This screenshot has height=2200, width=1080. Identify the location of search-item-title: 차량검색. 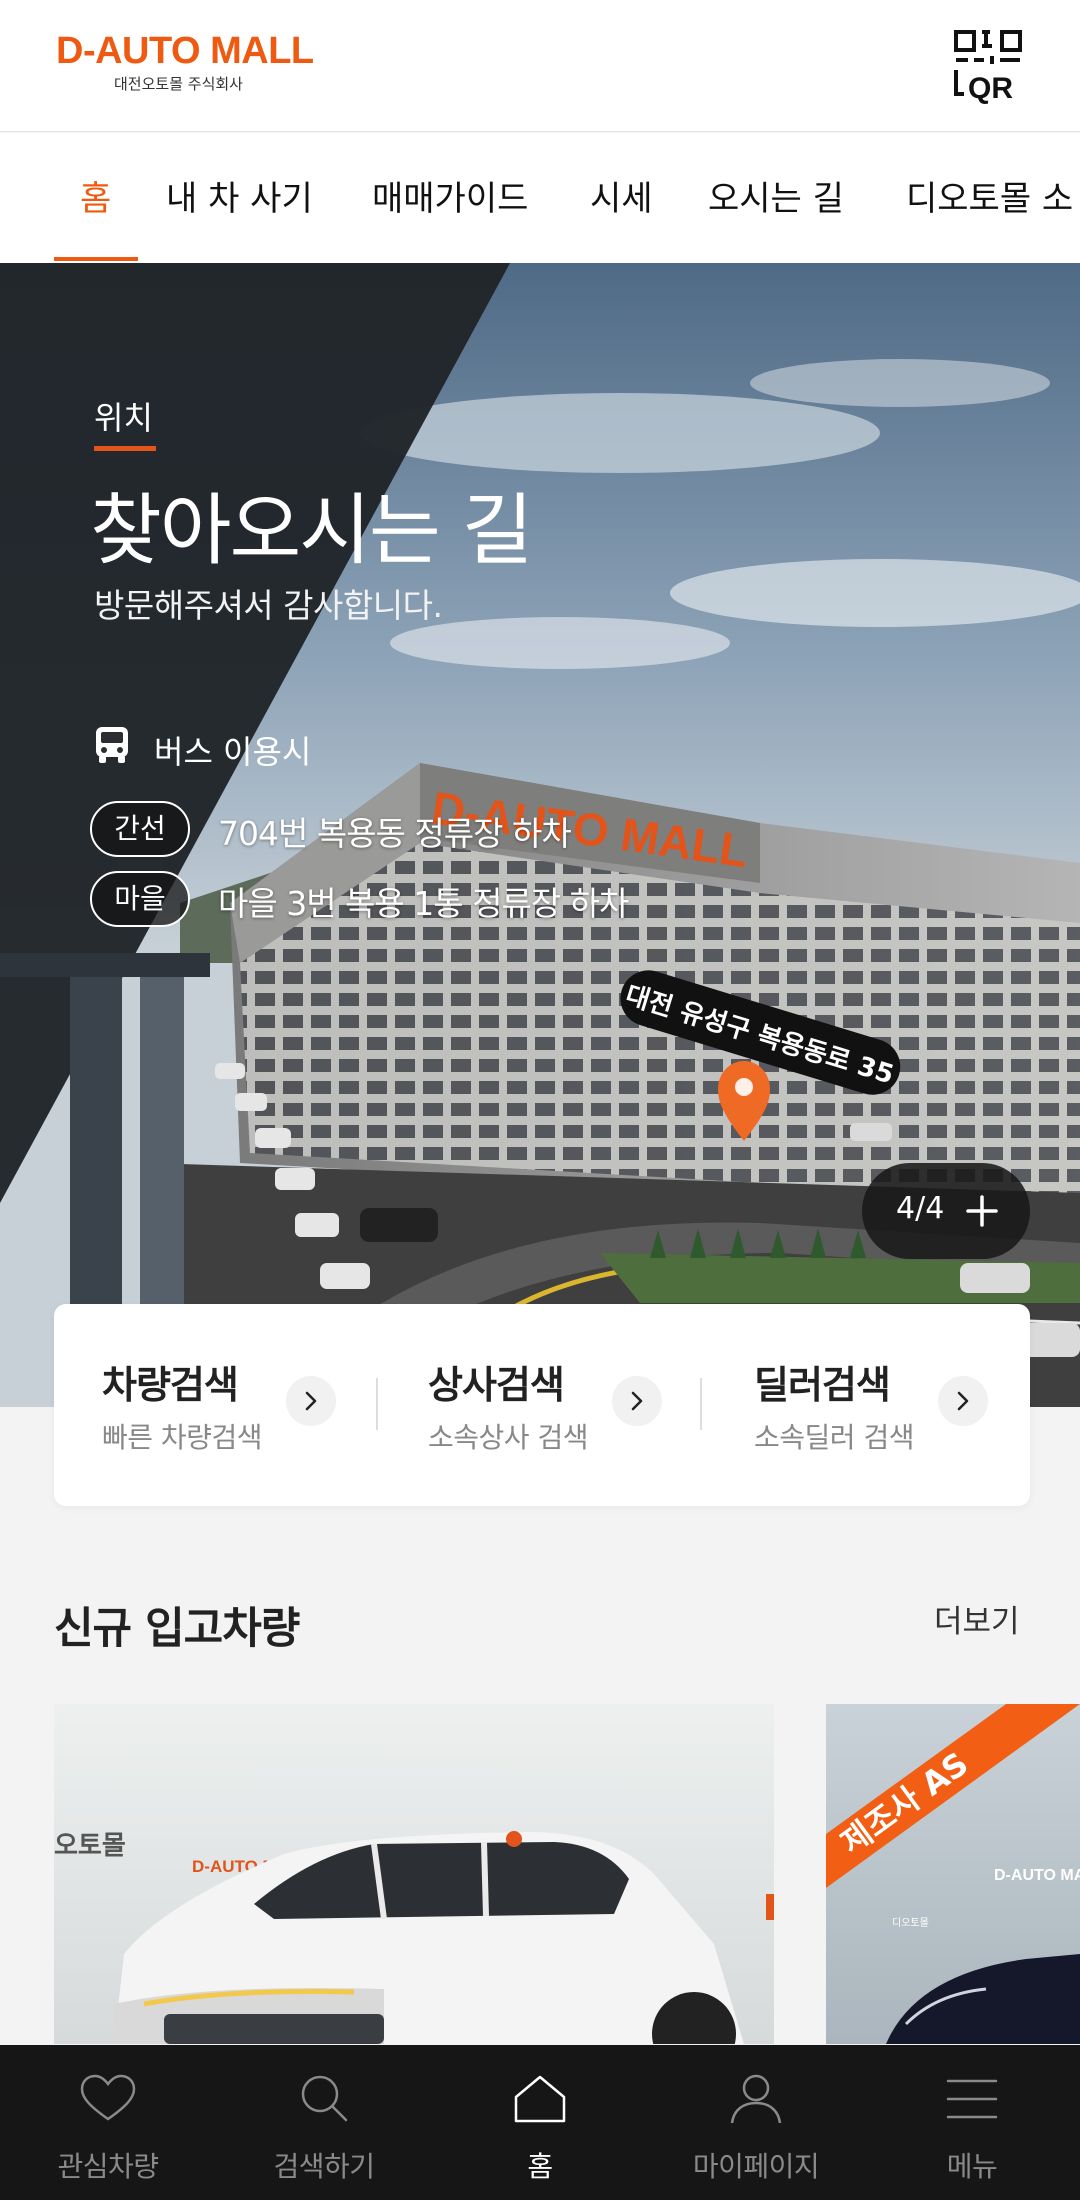
(170, 1385).